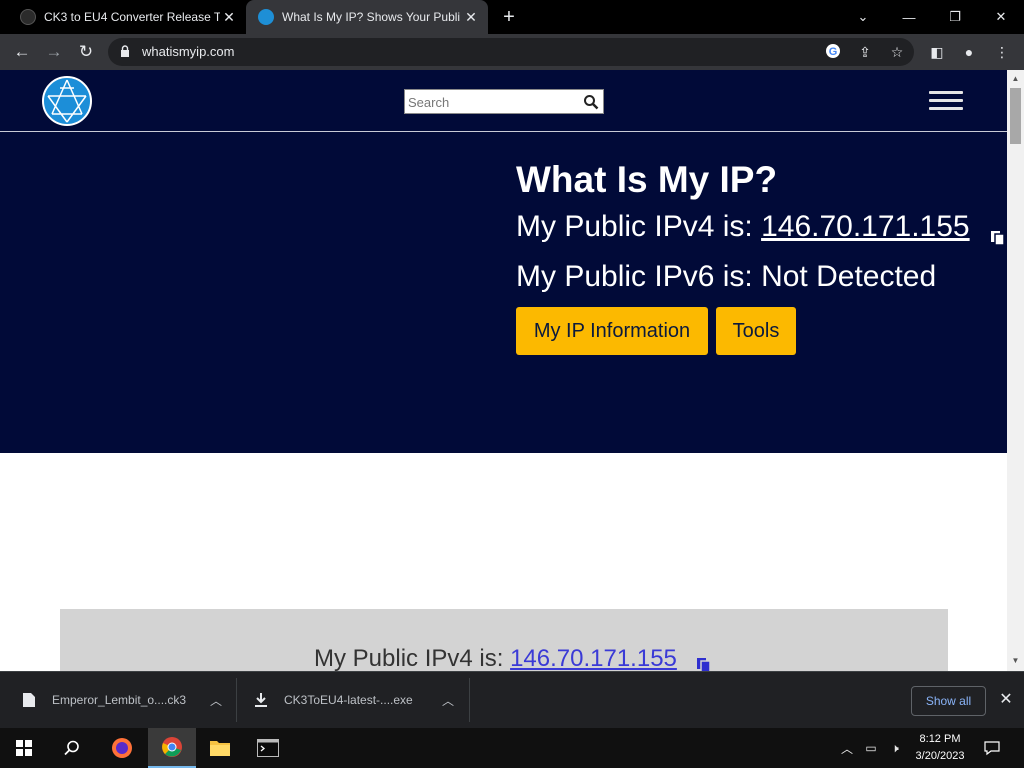  I want to click on download-item: CK3ToEU4-latest-....exe ︿, so click(354, 700).